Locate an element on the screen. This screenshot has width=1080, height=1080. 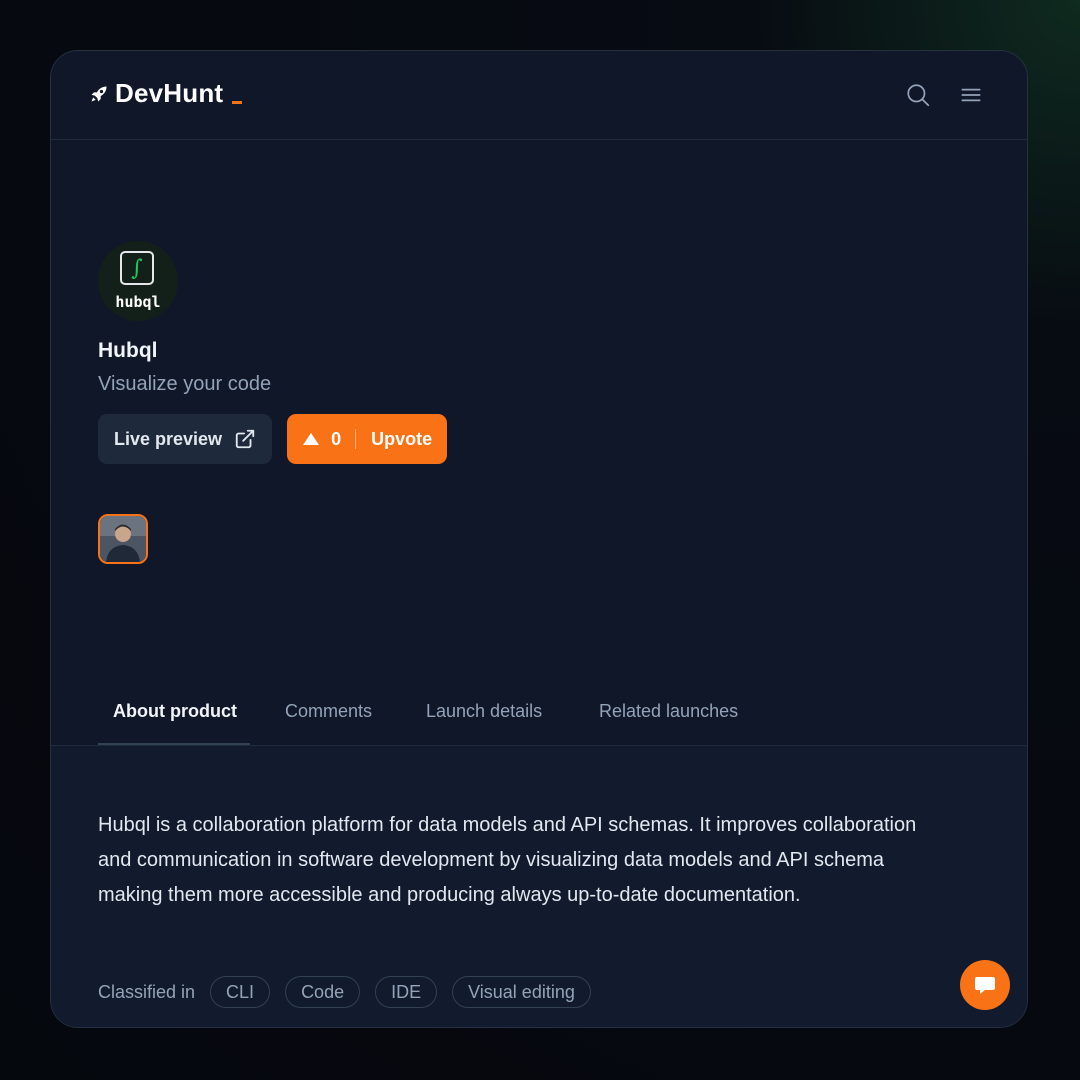
menu-button is located at coordinates (971, 95).